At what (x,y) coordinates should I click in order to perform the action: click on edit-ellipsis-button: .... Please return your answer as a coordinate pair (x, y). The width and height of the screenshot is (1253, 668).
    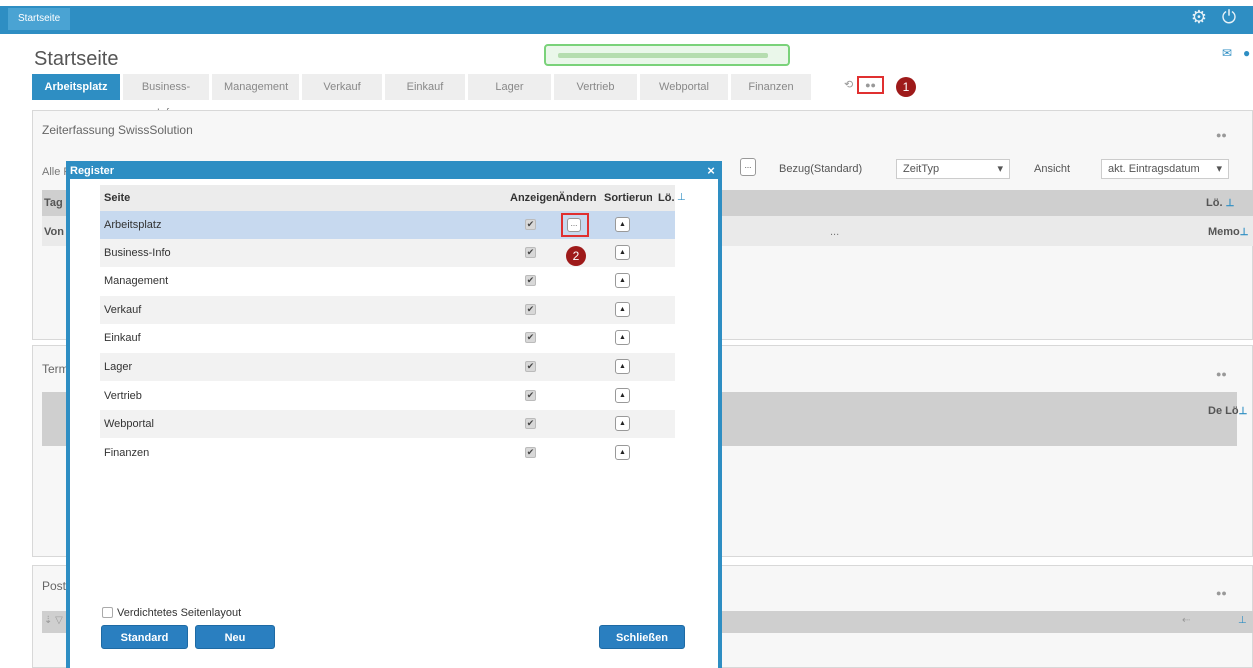
    Looking at the image, I should click on (574, 225).